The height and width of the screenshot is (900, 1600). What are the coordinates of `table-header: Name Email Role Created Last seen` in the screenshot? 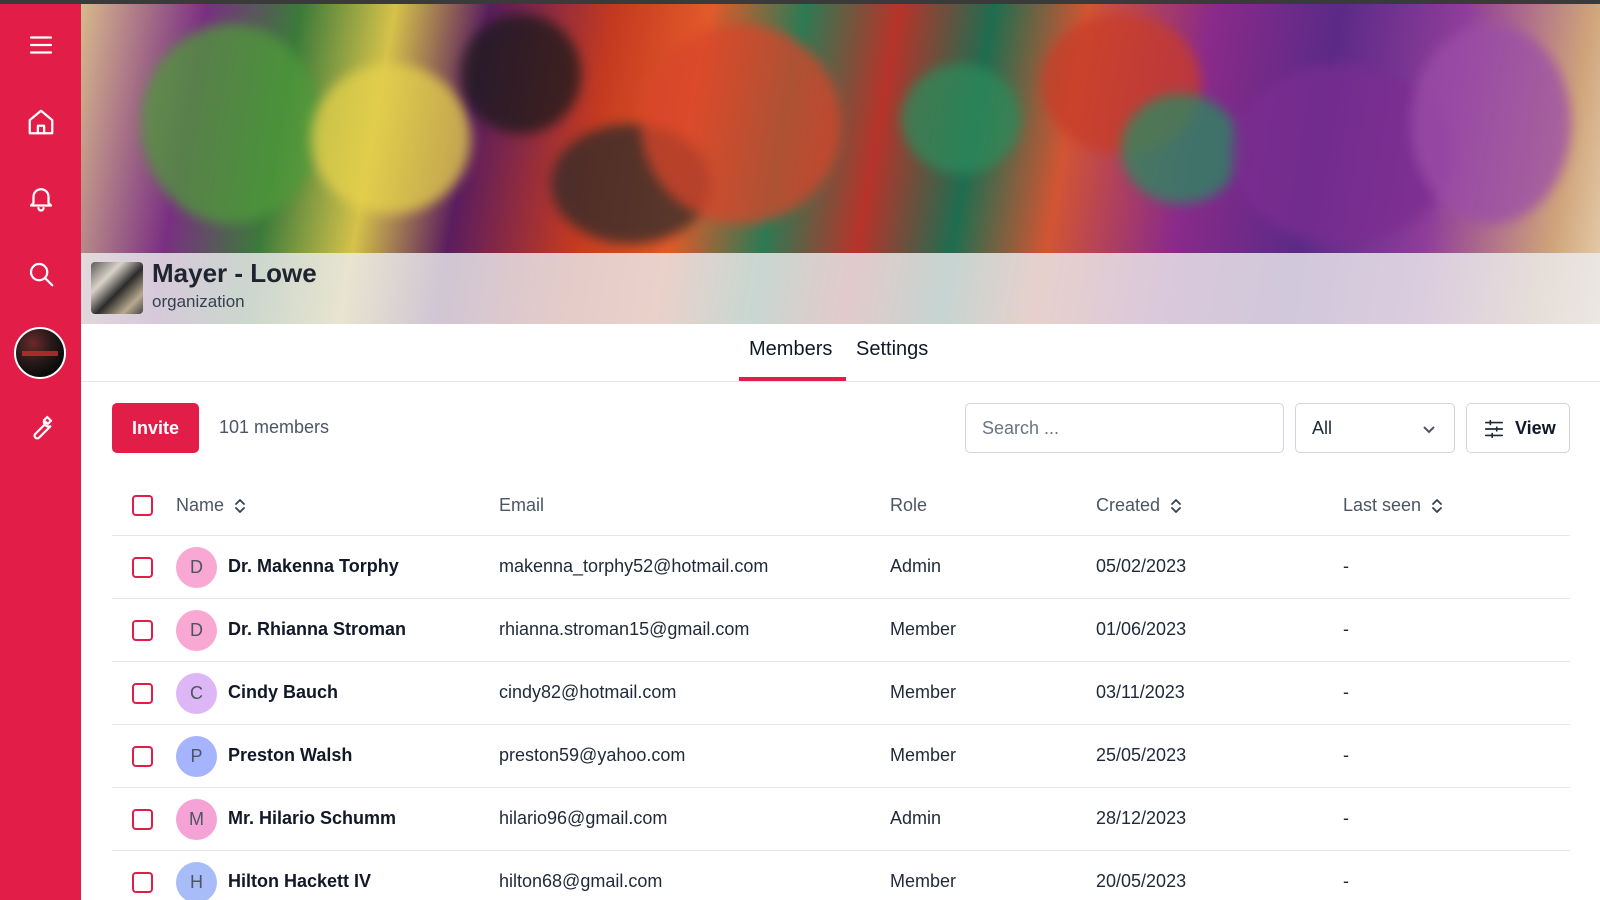 It's located at (841, 505).